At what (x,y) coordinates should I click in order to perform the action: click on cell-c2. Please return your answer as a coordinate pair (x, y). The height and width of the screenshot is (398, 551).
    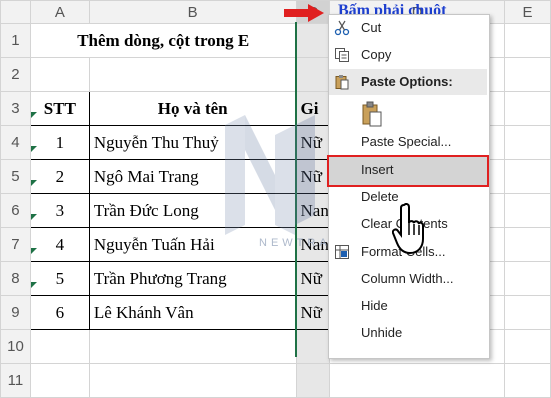
    Looking at the image, I should click on (312, 74).